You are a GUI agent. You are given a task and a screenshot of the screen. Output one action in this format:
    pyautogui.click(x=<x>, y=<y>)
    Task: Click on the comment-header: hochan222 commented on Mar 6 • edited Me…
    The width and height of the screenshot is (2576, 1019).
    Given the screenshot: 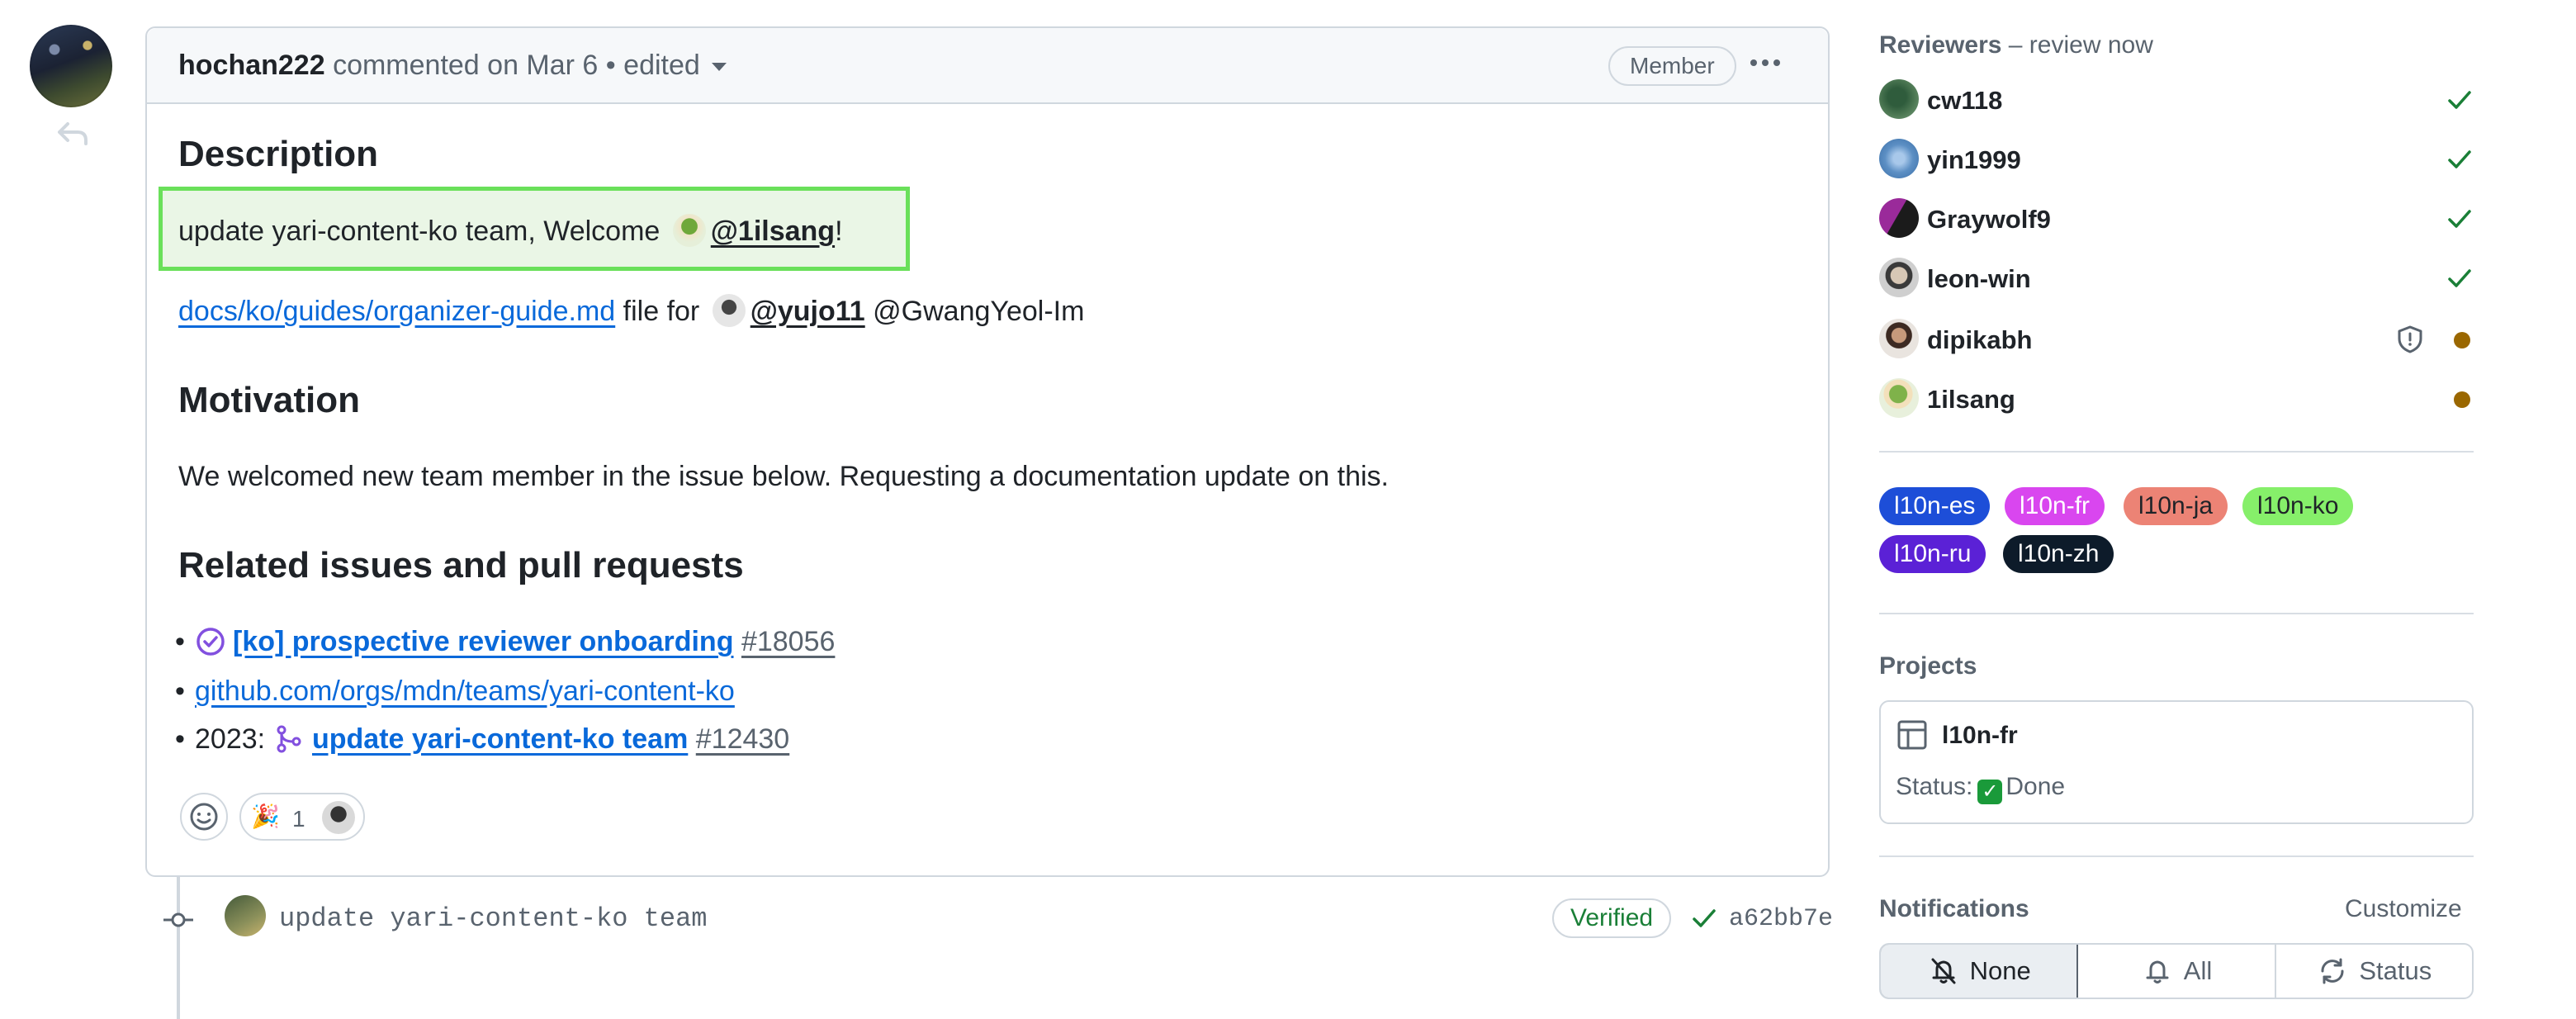 What is the action you would take?
    pyautogui.click(x=987, y=66)
    